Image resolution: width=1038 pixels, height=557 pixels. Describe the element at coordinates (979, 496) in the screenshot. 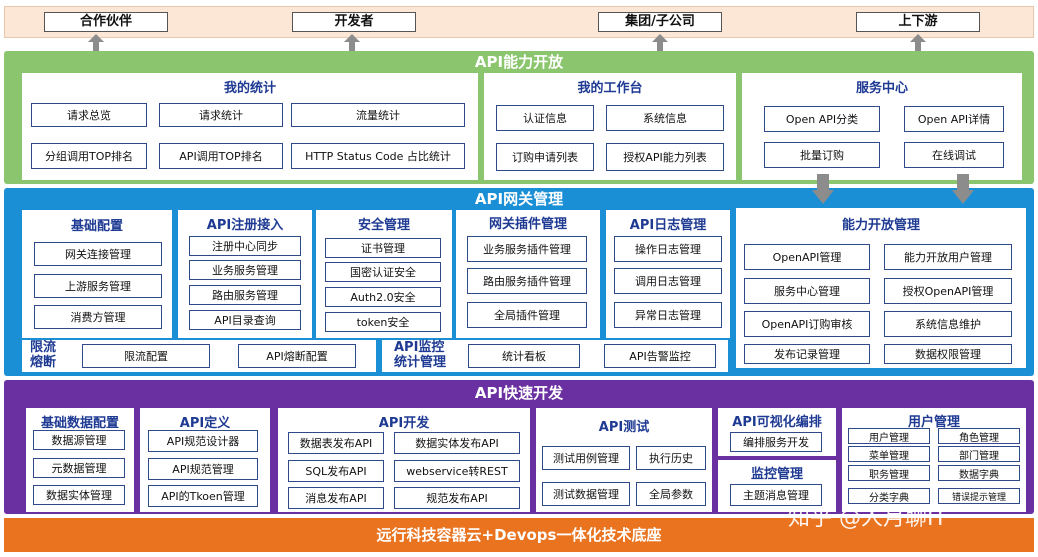

I see `item-error-tips: 错误提示管理` at that location.